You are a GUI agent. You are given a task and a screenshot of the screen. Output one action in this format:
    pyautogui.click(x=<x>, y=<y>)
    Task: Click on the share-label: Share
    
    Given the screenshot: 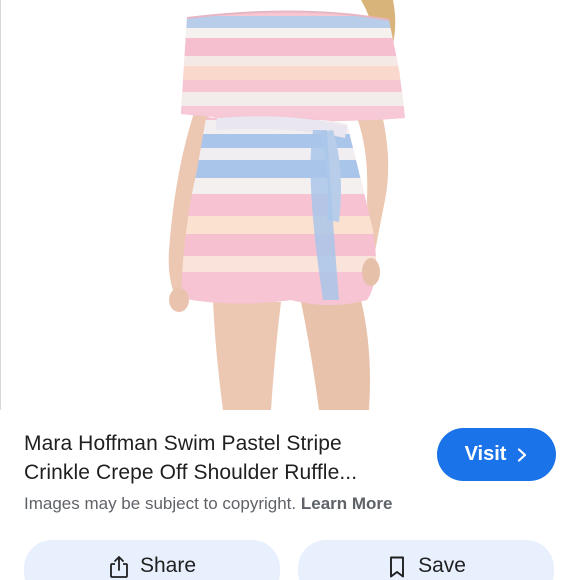 What is the action you would take?
    pyautogui.click(x=168, y=565)
    